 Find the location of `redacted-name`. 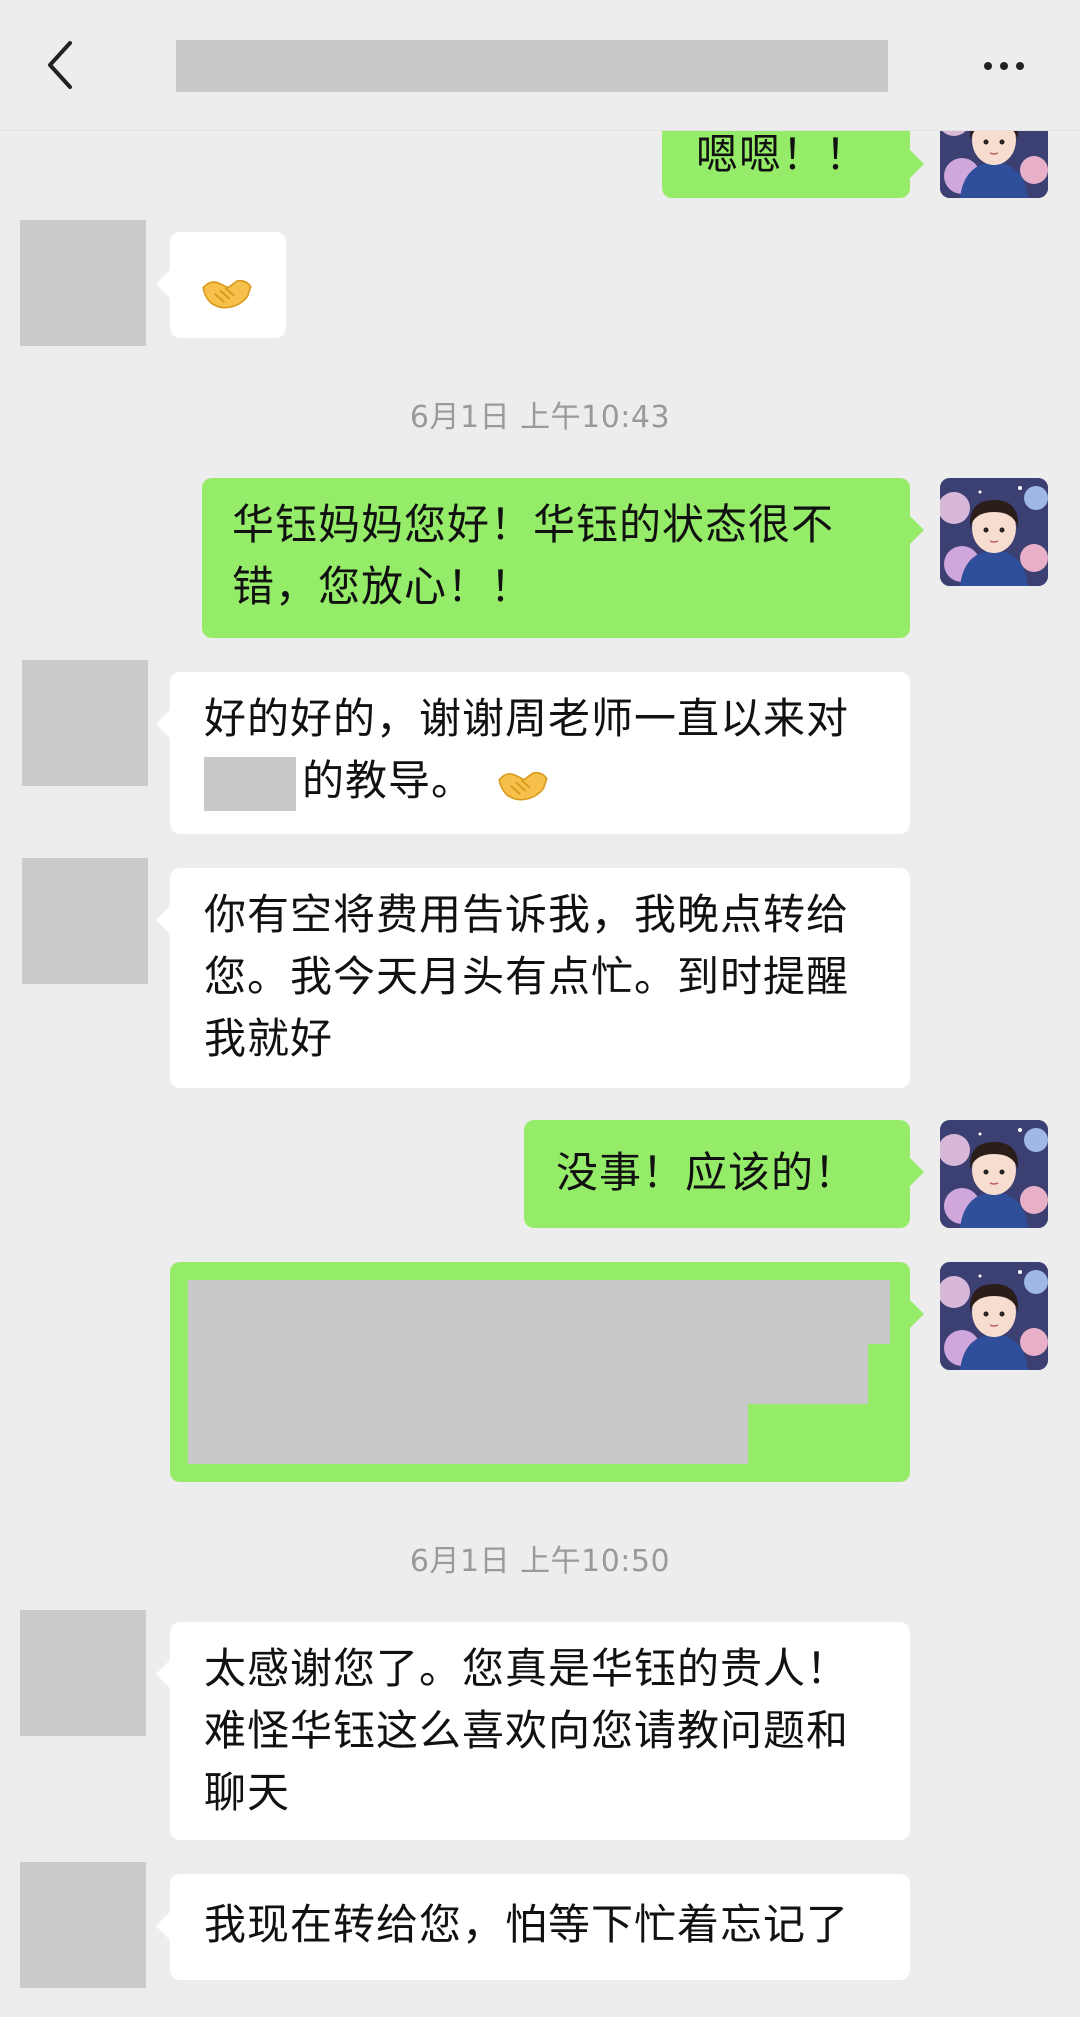

redacted-name is located at coordinates (250, 783).